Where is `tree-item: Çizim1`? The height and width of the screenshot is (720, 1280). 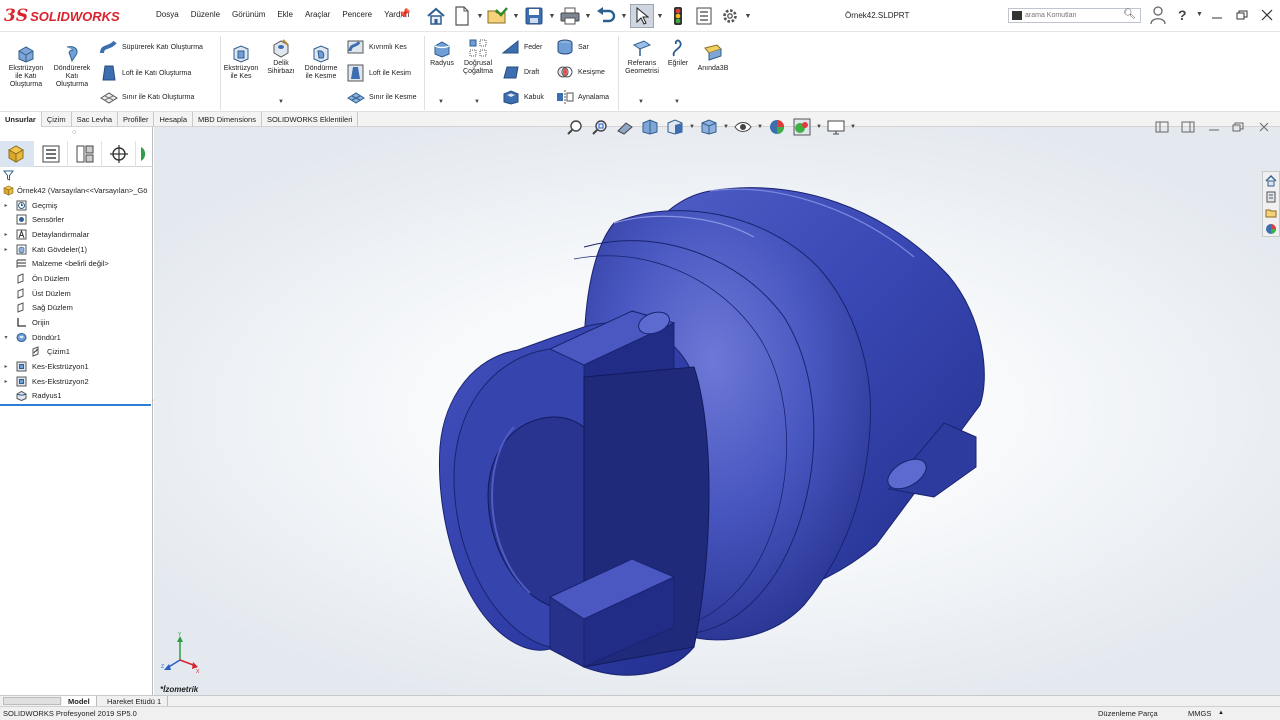 tree-item: Çizim1 is located at coordinates (76, 352).